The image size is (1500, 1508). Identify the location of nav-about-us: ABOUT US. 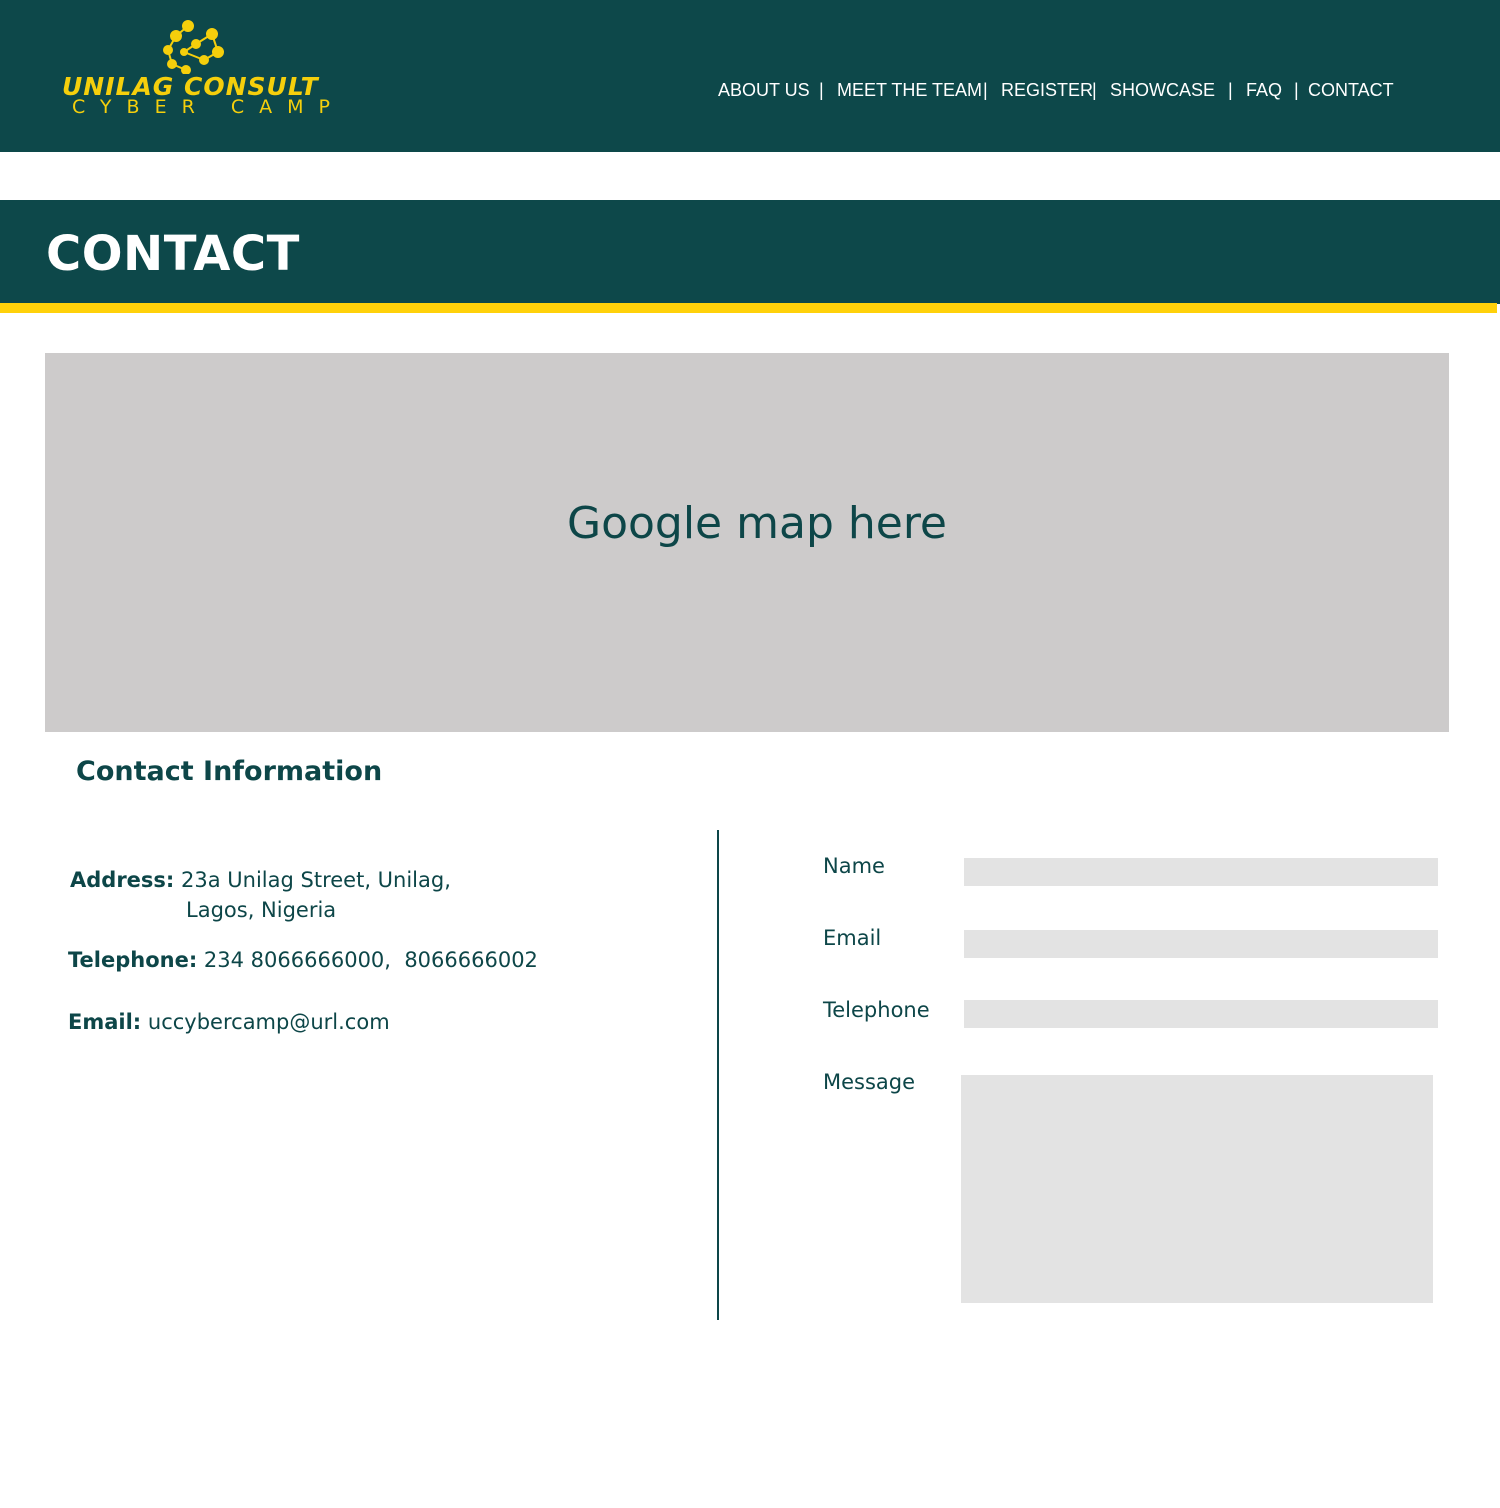
(764, 90).